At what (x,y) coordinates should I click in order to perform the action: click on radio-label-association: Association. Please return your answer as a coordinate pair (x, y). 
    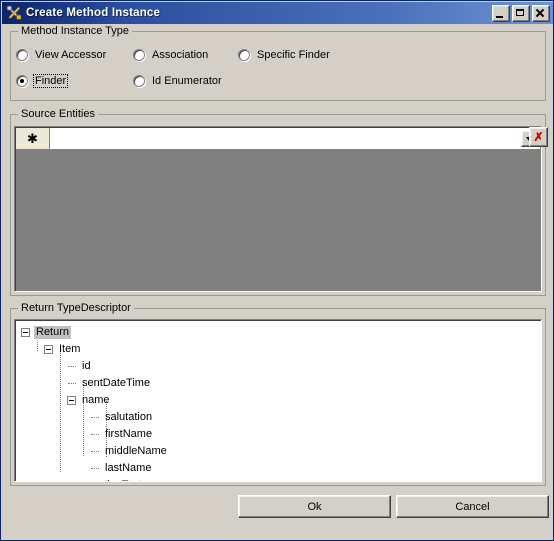
    Looking at the image, I should click on (180, 55).